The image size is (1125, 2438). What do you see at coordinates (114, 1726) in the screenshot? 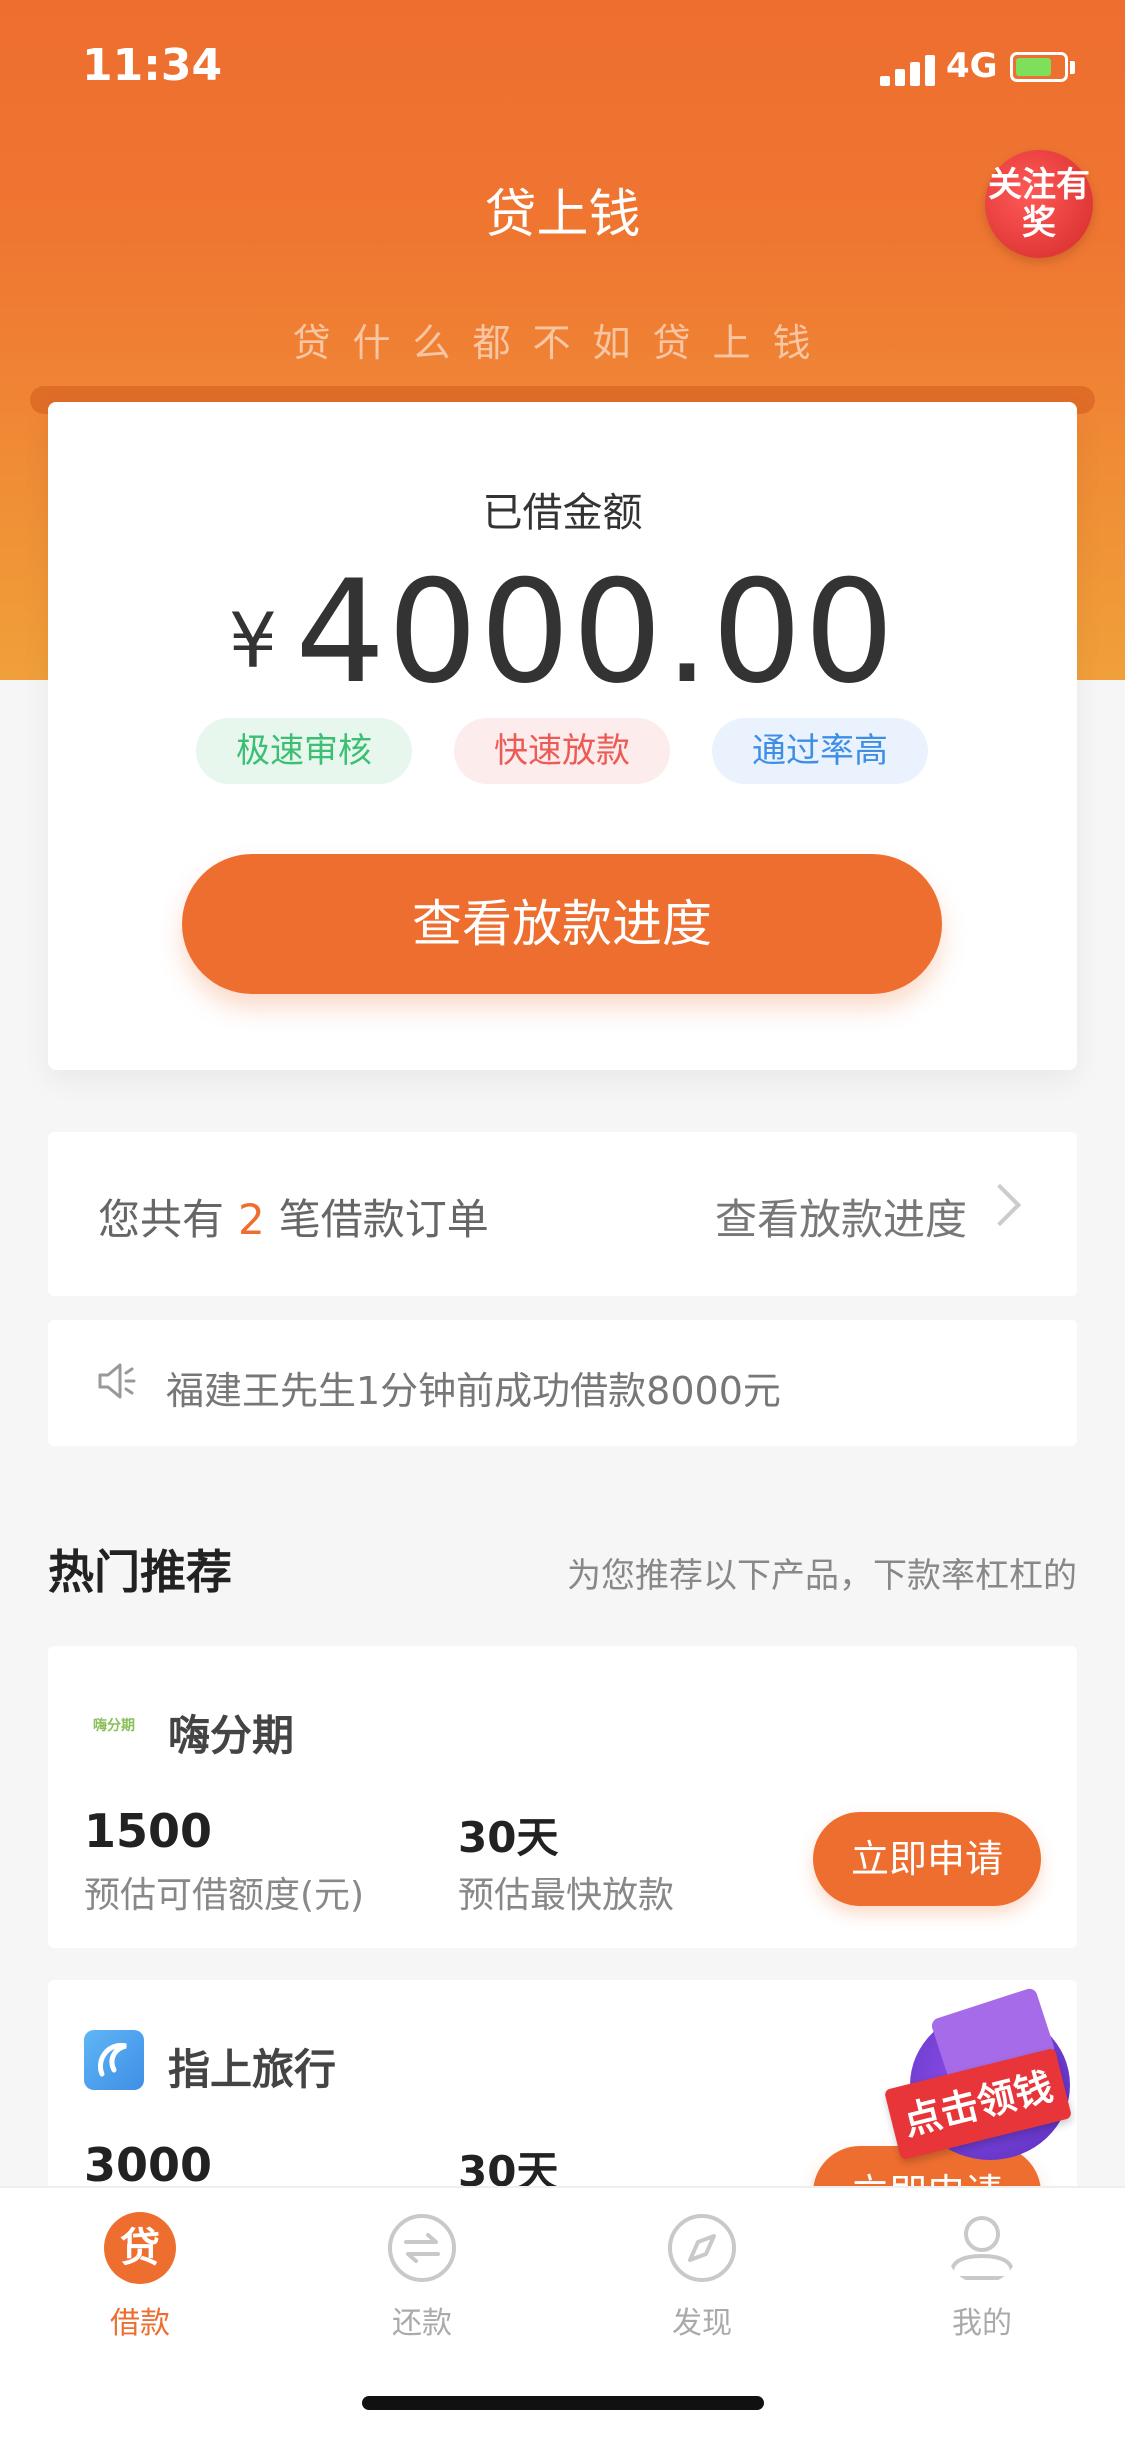
I see `hi-fenqi-logo: 嗨分期` at bounding box center [114, 1726].